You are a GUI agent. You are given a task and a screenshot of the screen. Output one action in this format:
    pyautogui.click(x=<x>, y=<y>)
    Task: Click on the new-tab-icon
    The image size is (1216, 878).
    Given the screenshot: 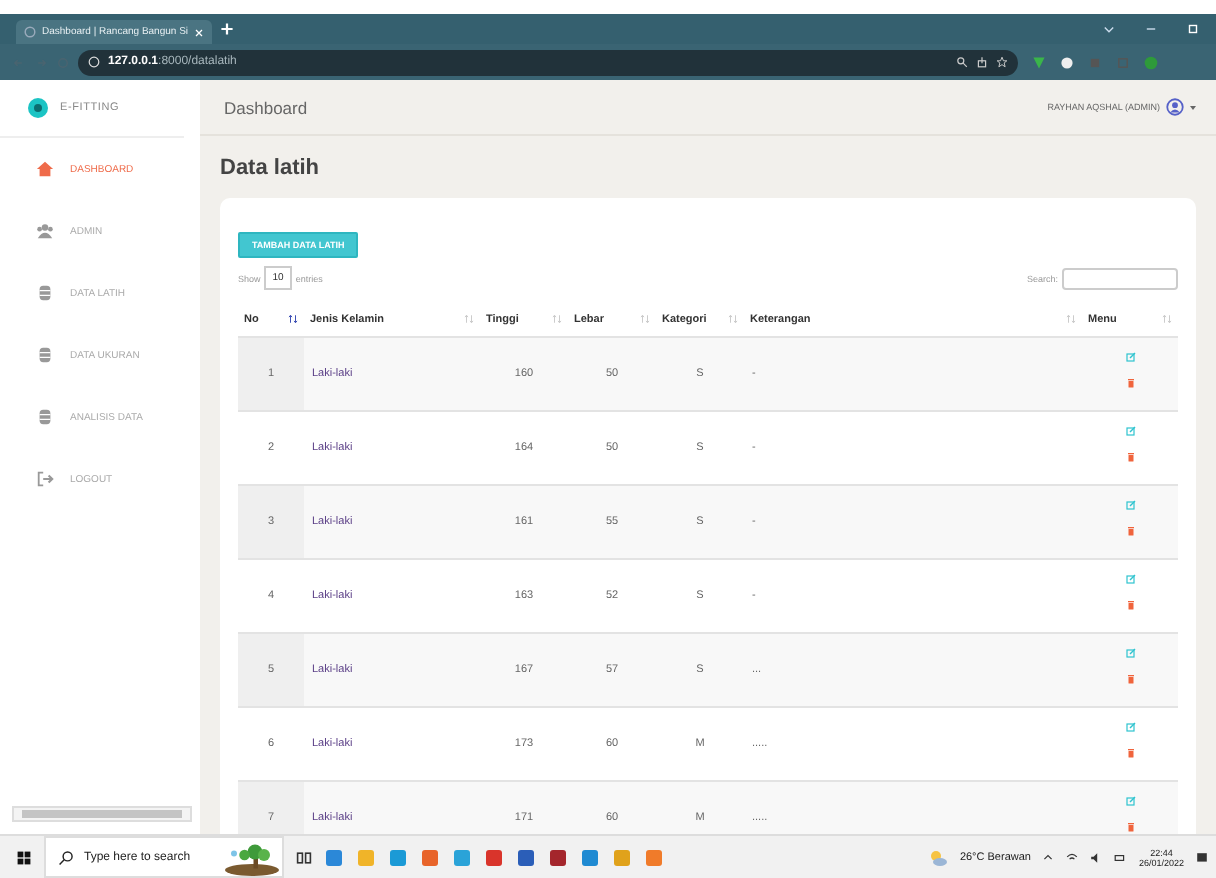 What is the action you would take?
    pyautogui.click(x=227, y=29)
    